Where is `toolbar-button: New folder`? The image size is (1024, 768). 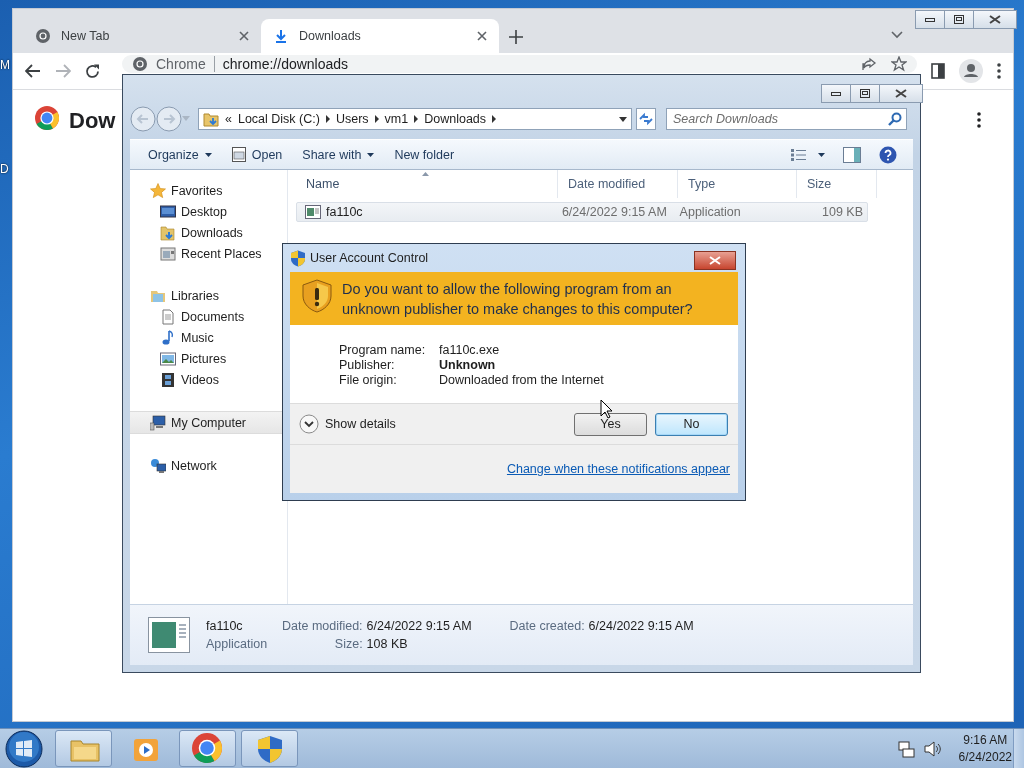
toolbar-button: New folder is located at coordinates (424, 154).